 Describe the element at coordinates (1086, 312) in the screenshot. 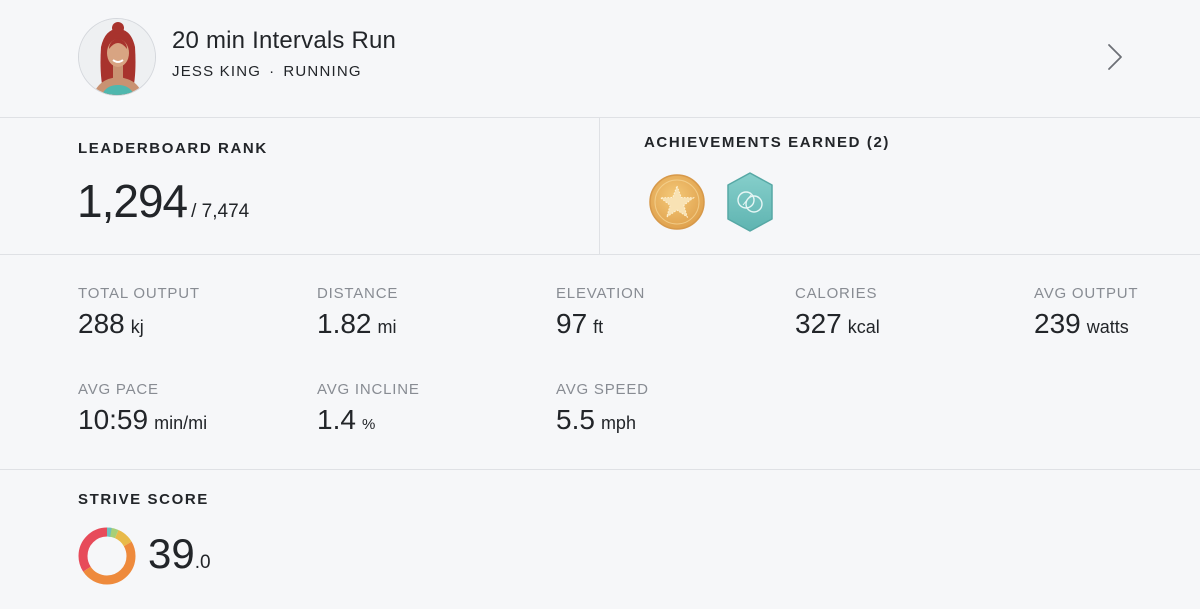

I see `metric-avg-output: AVG OUTPUT 239 watts` at that location.